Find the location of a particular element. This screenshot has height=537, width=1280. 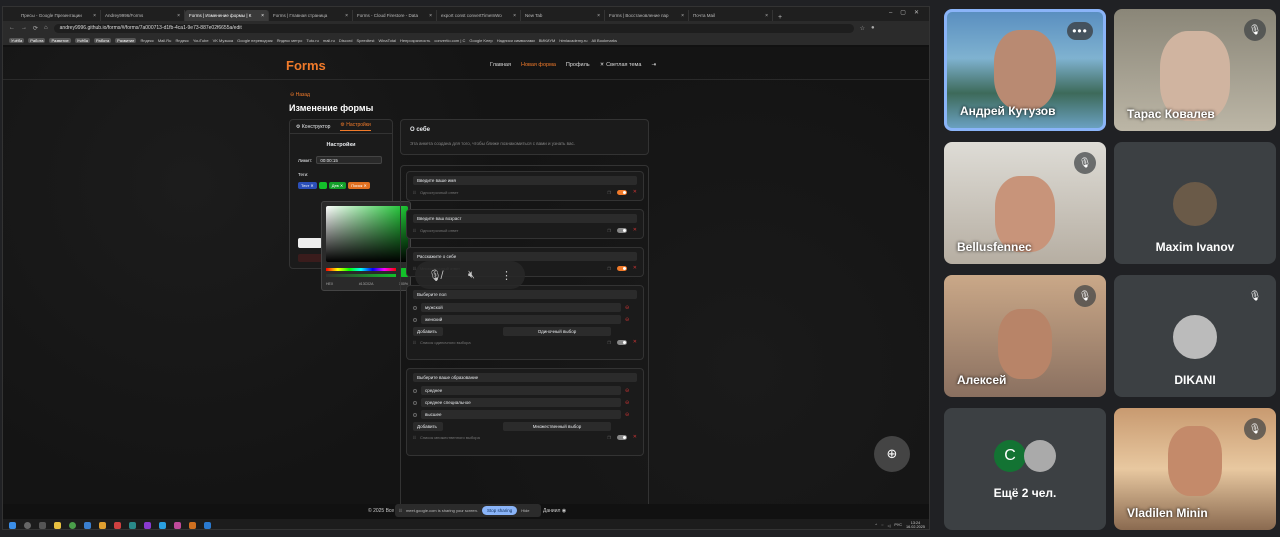

hide-button: Hide is located at coordinates (525, 510).